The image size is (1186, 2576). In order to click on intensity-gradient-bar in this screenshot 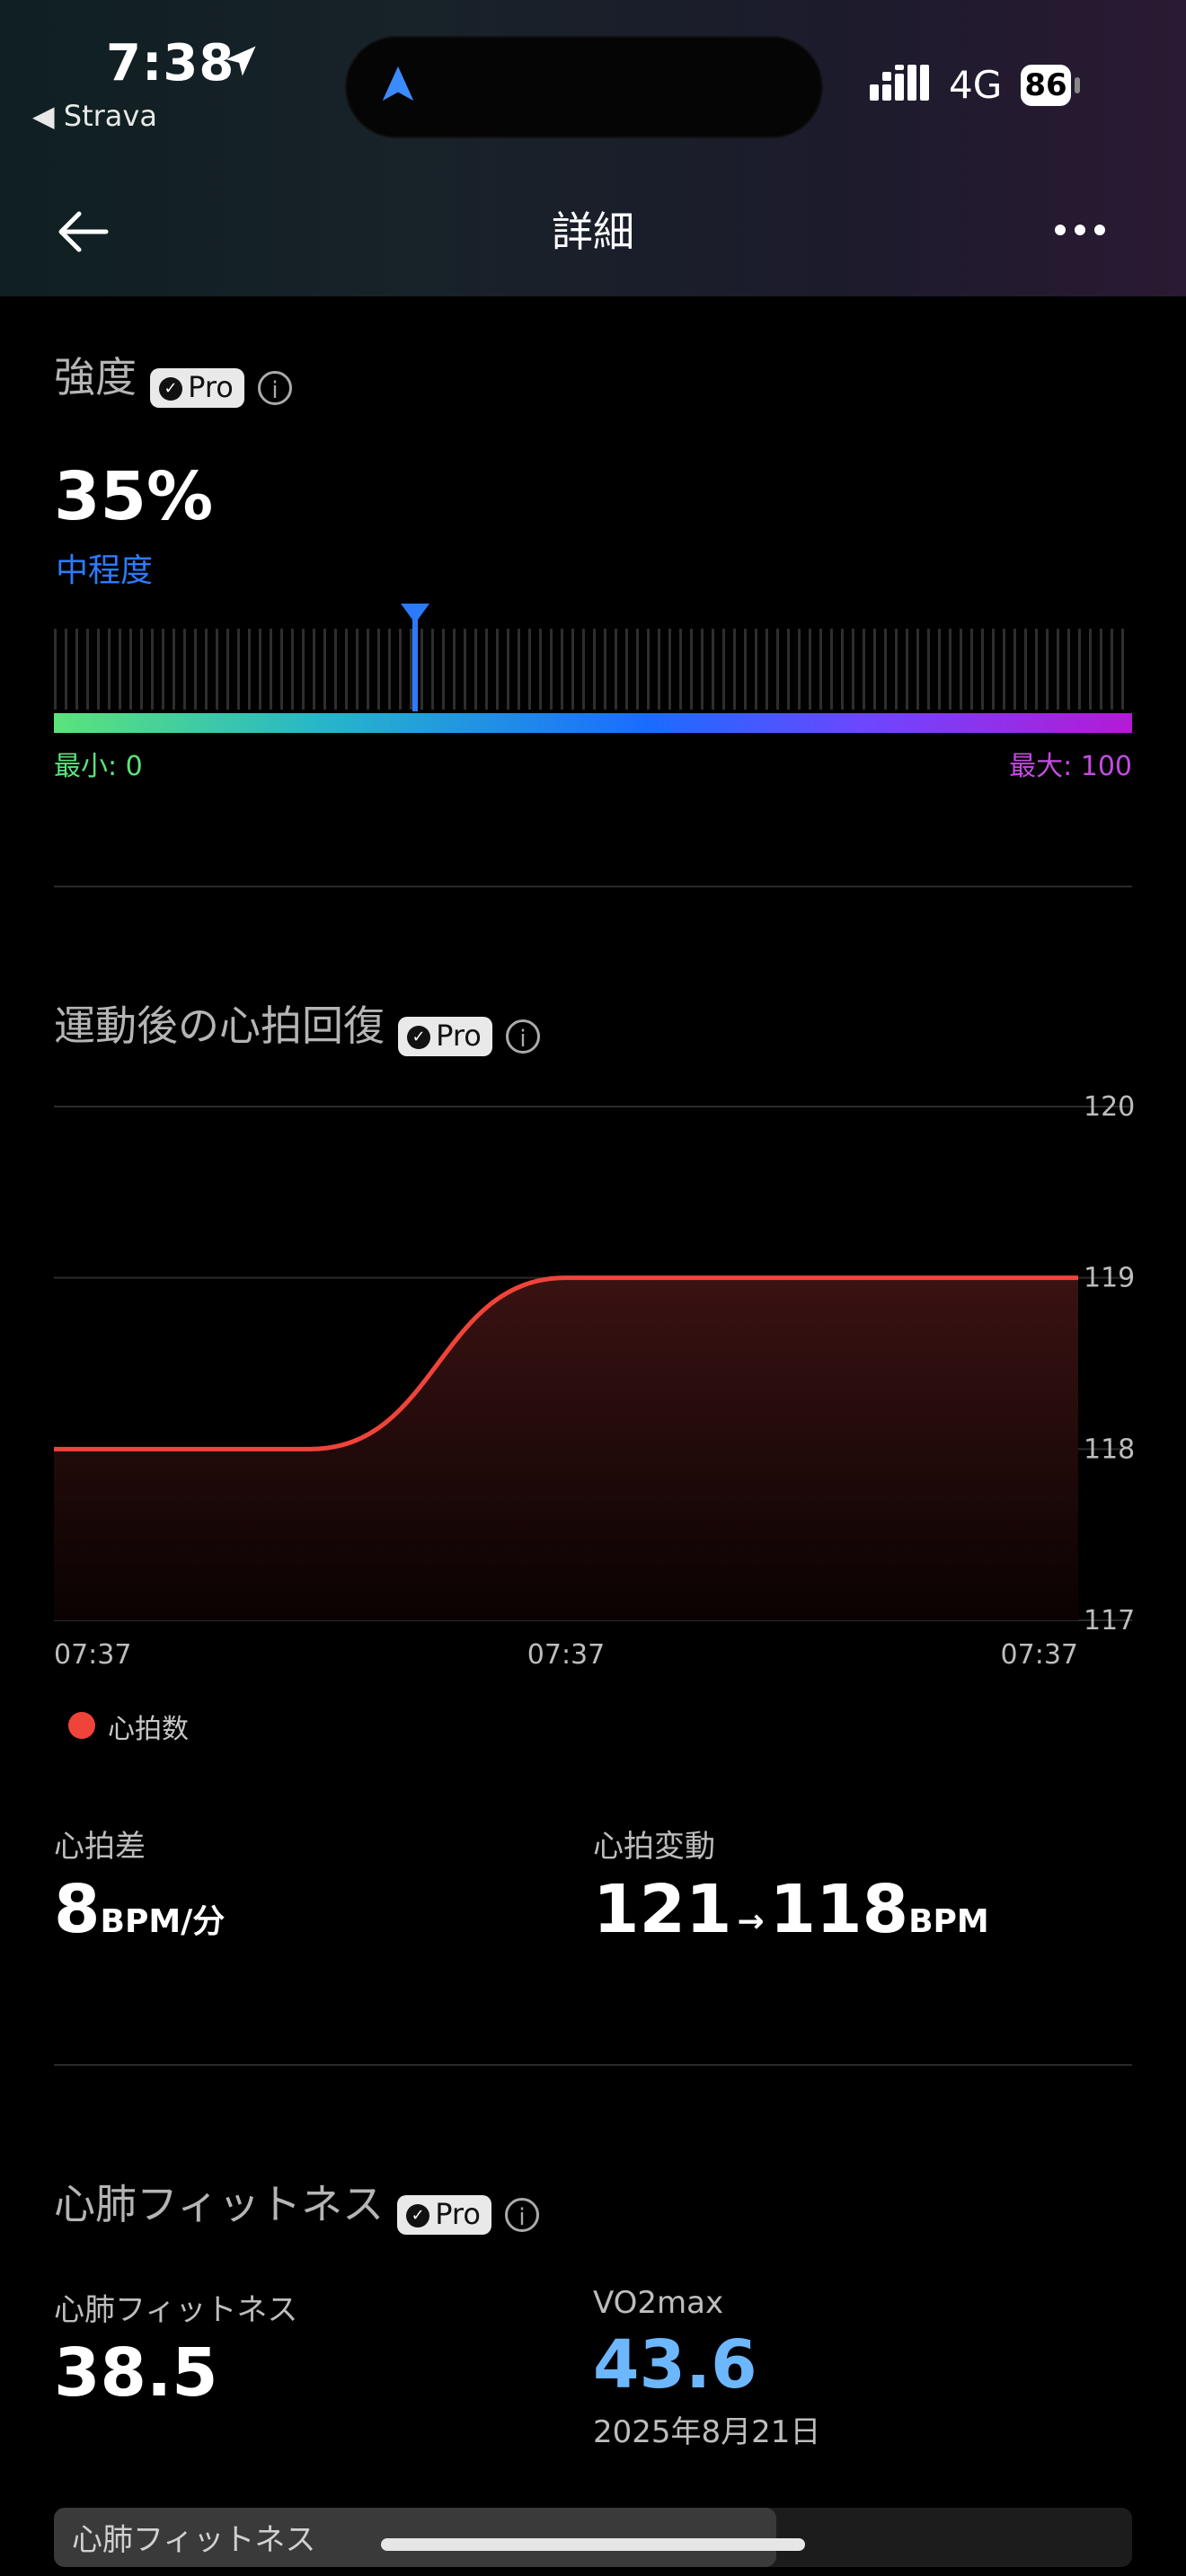, I will do `click(593, 723)`.